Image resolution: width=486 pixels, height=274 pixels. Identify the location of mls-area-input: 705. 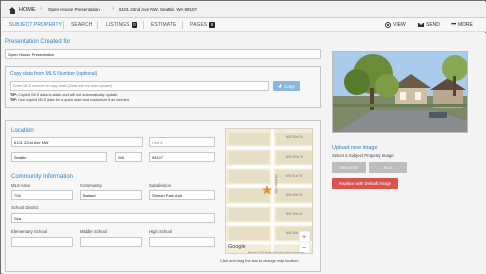
(42, 195).